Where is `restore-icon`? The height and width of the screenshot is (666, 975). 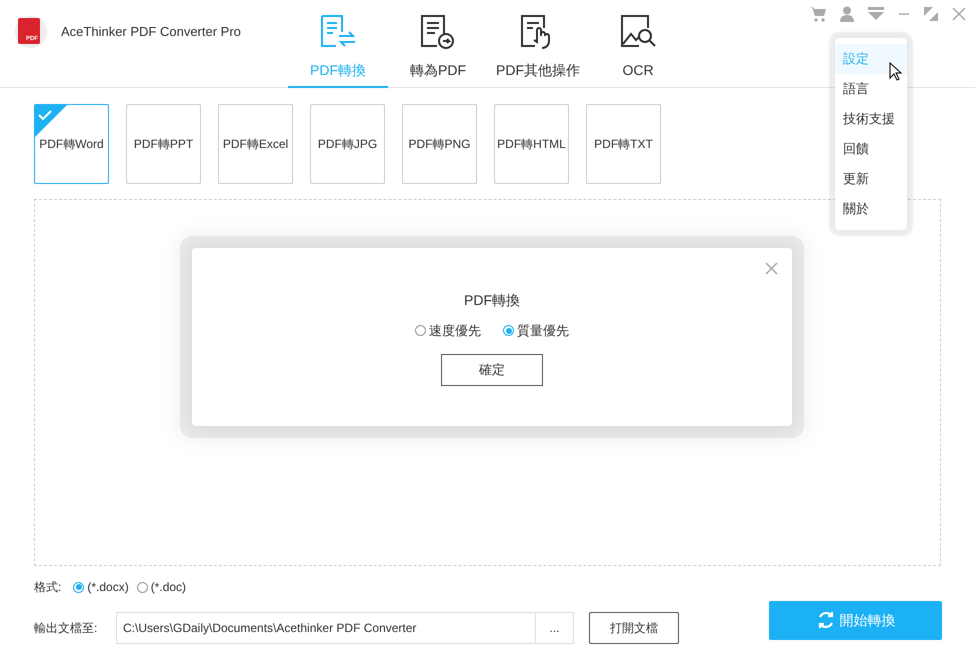 restore-icon is located at coordinates (931, 14).